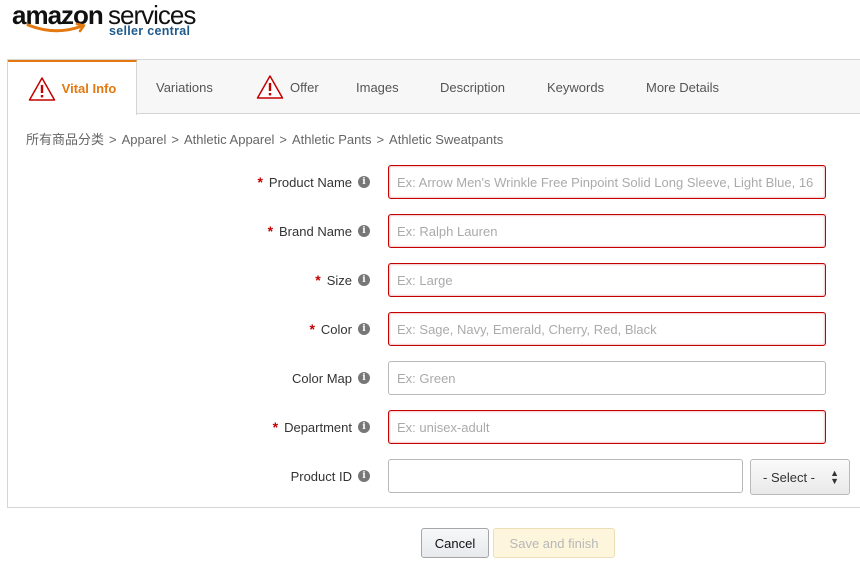  Describe the element at coordinates (56, 27) in the screenshot. I see `amazon-smile-icon` at that location.